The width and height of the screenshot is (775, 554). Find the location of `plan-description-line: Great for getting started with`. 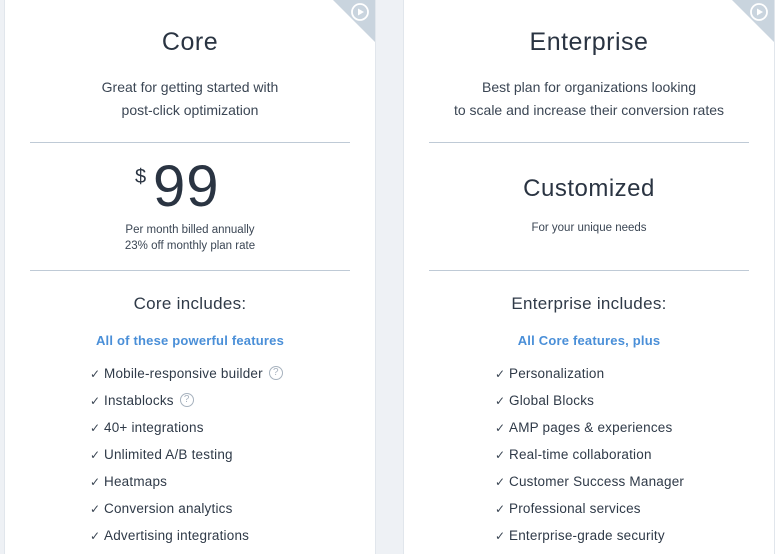

plan-description-line: Great for getting started with is located at coordinates (190, 87).